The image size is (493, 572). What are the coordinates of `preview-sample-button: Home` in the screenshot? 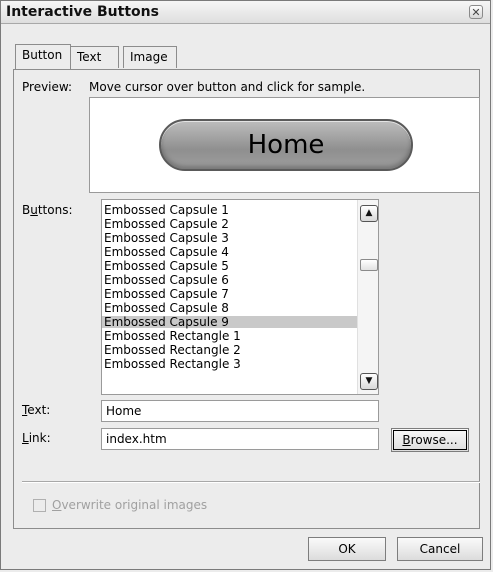 It's located at (286, 145).